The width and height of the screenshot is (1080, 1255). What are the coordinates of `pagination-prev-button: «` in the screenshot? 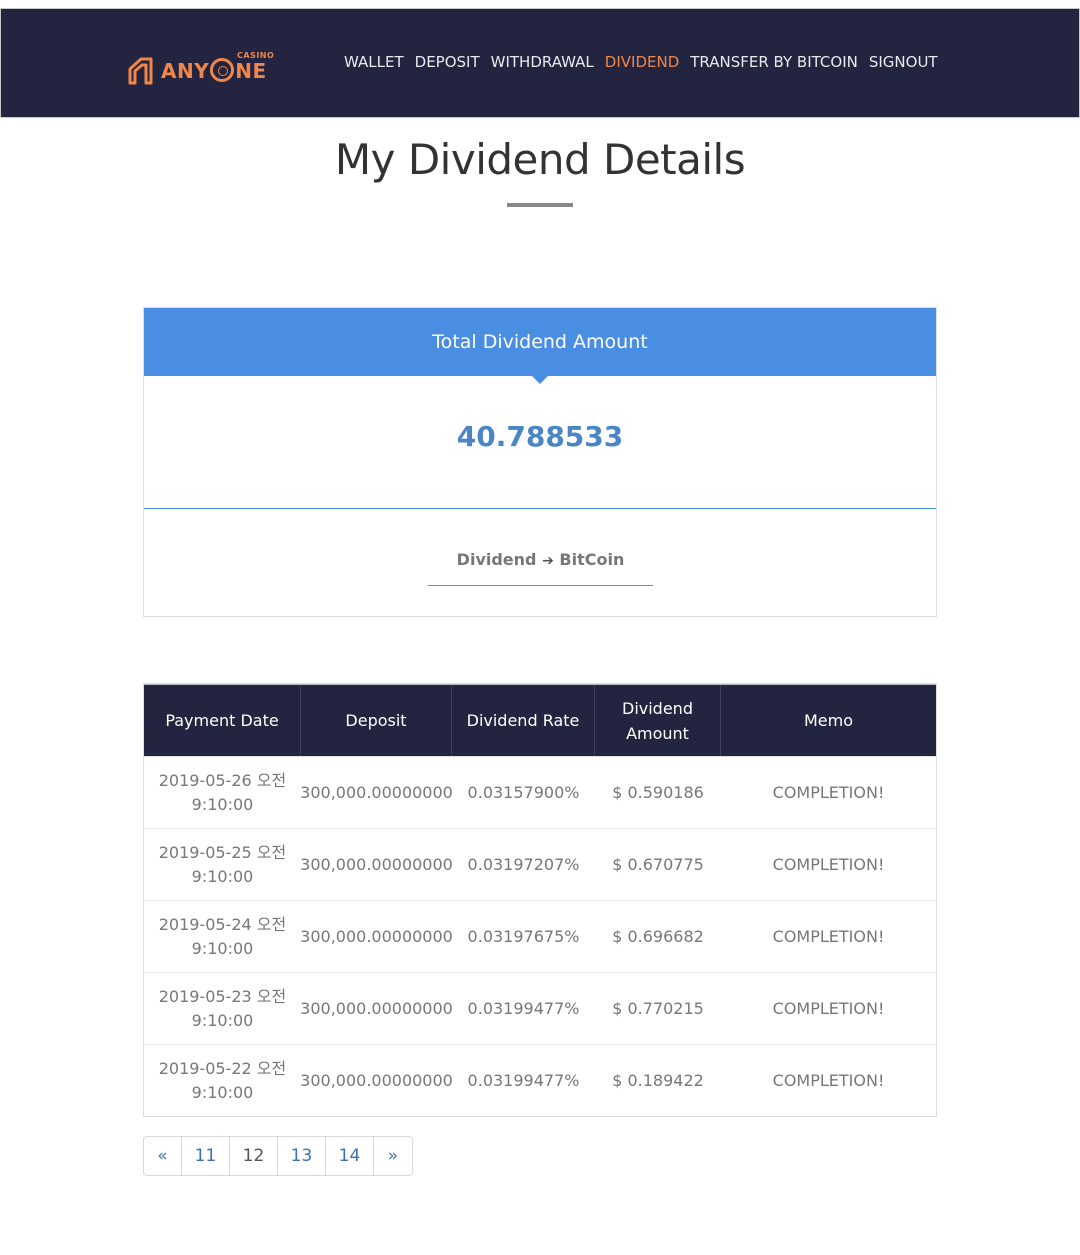 It's located at (163, 1156).